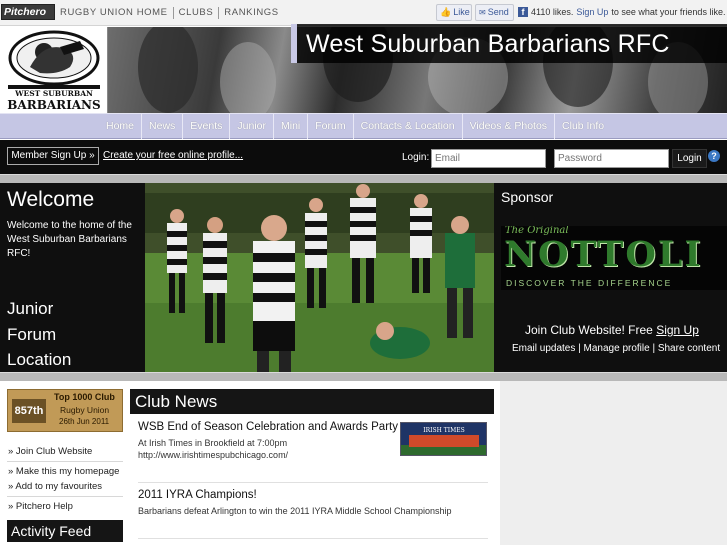 The width and height of the screenshot is (727, 545). I want to click on divider-strip-lower, so click(363, 376).